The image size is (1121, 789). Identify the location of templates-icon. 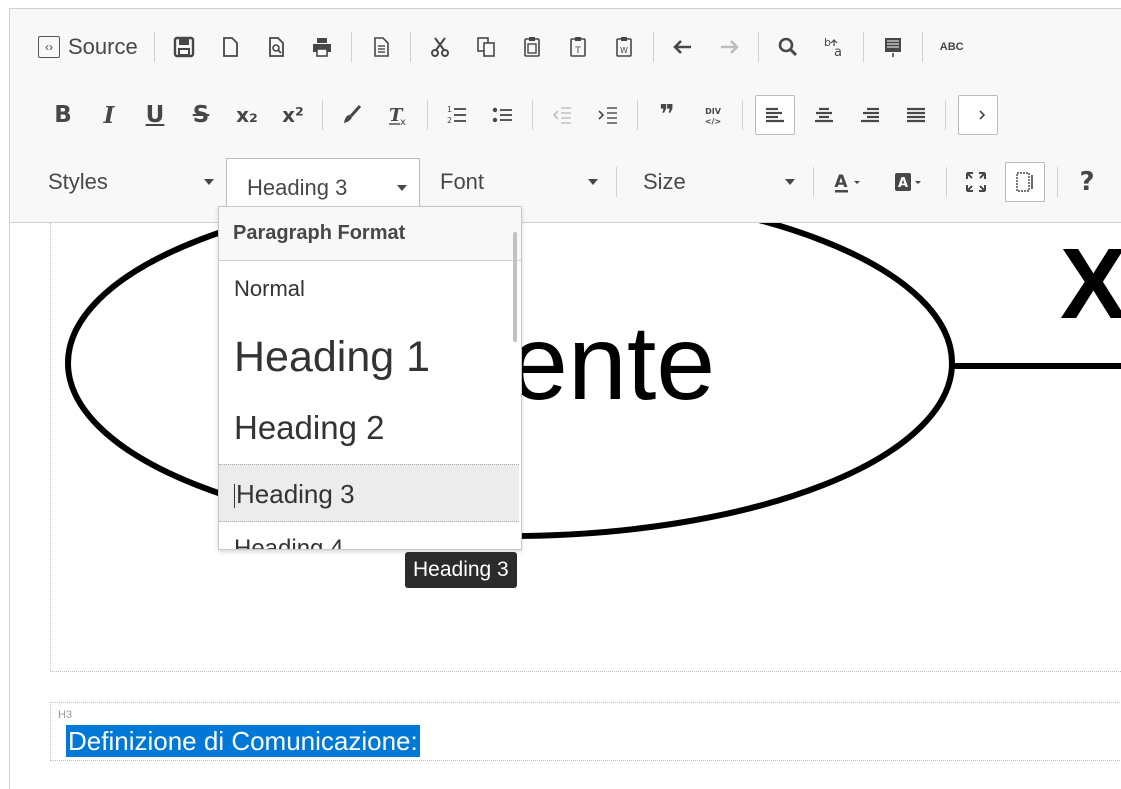
(381, 47).